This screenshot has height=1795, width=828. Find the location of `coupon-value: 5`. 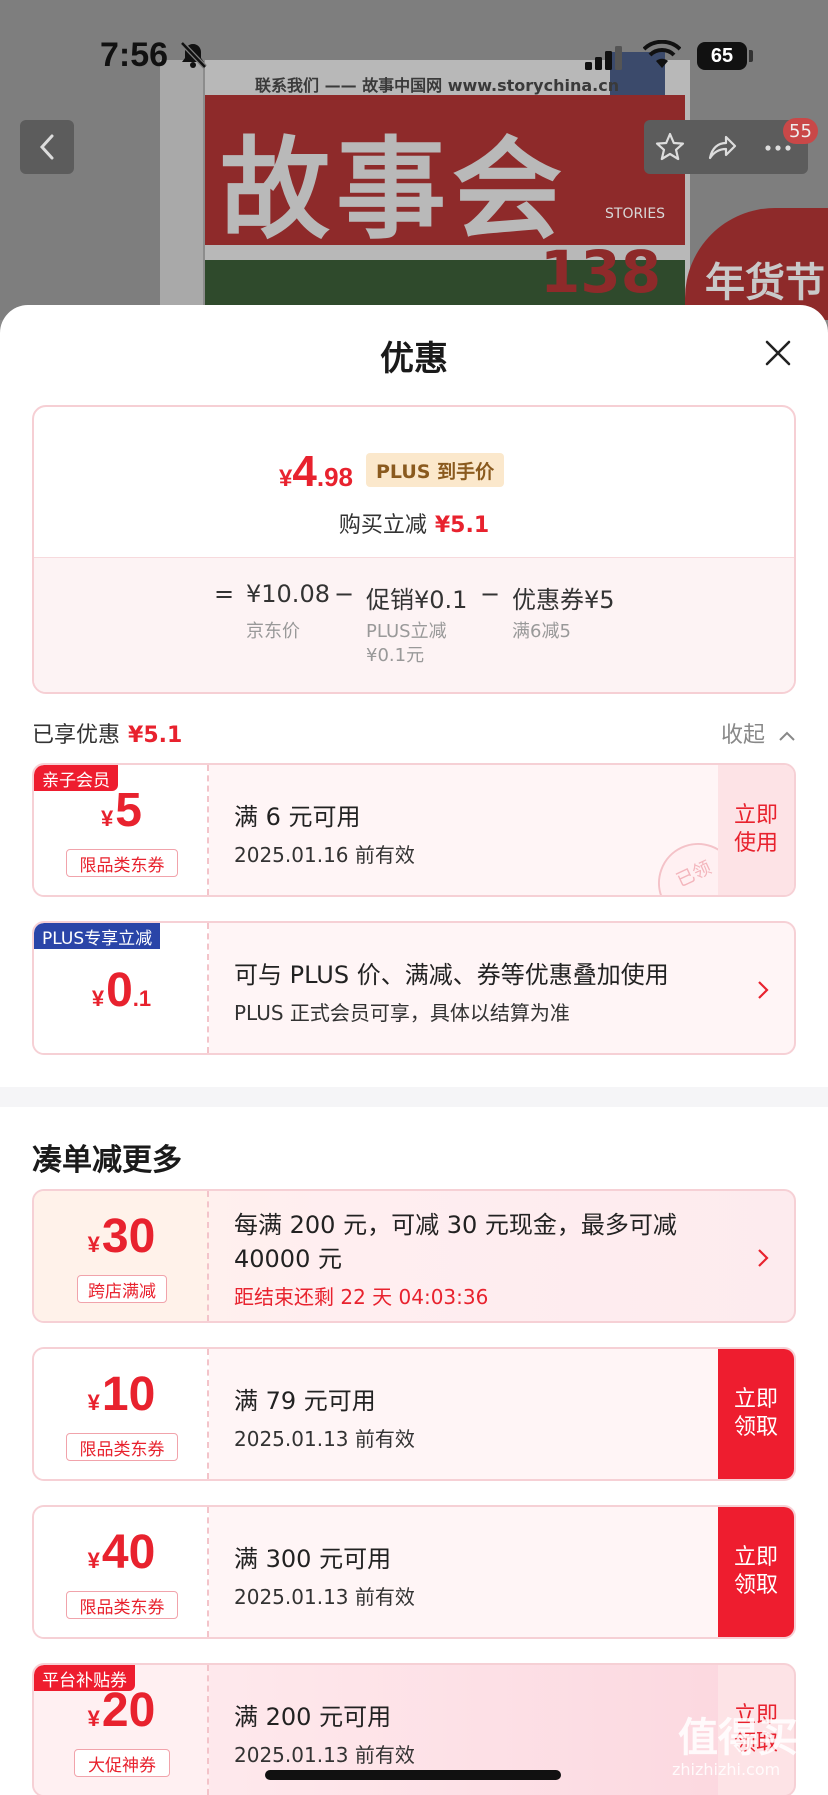

coupon-value: 5 is located at coordinates (128, 810).